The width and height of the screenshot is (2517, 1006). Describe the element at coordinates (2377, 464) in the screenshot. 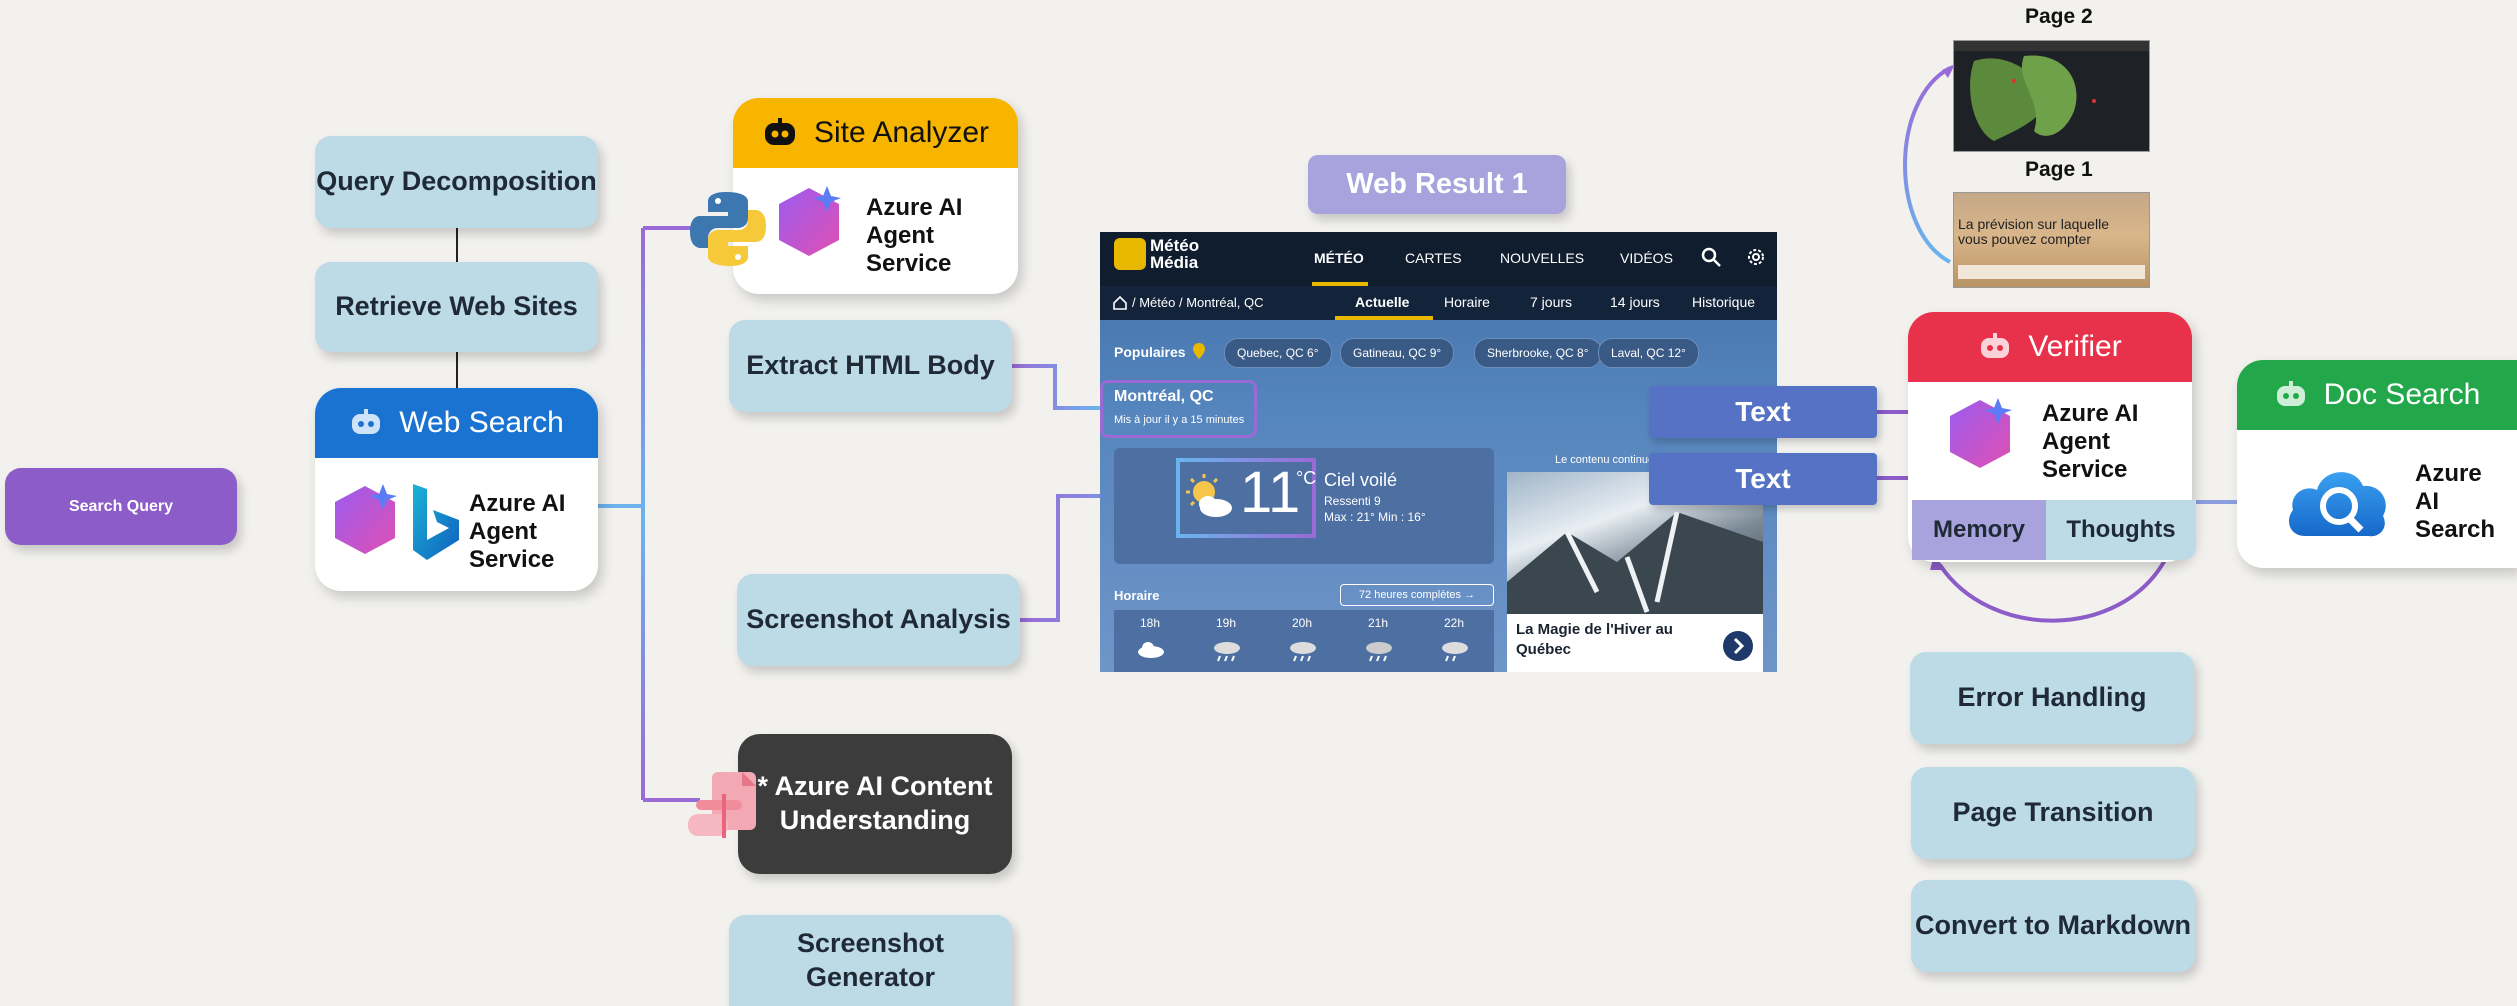

I see `doc-search-card: Doc Search Azure AI Search` at that location.